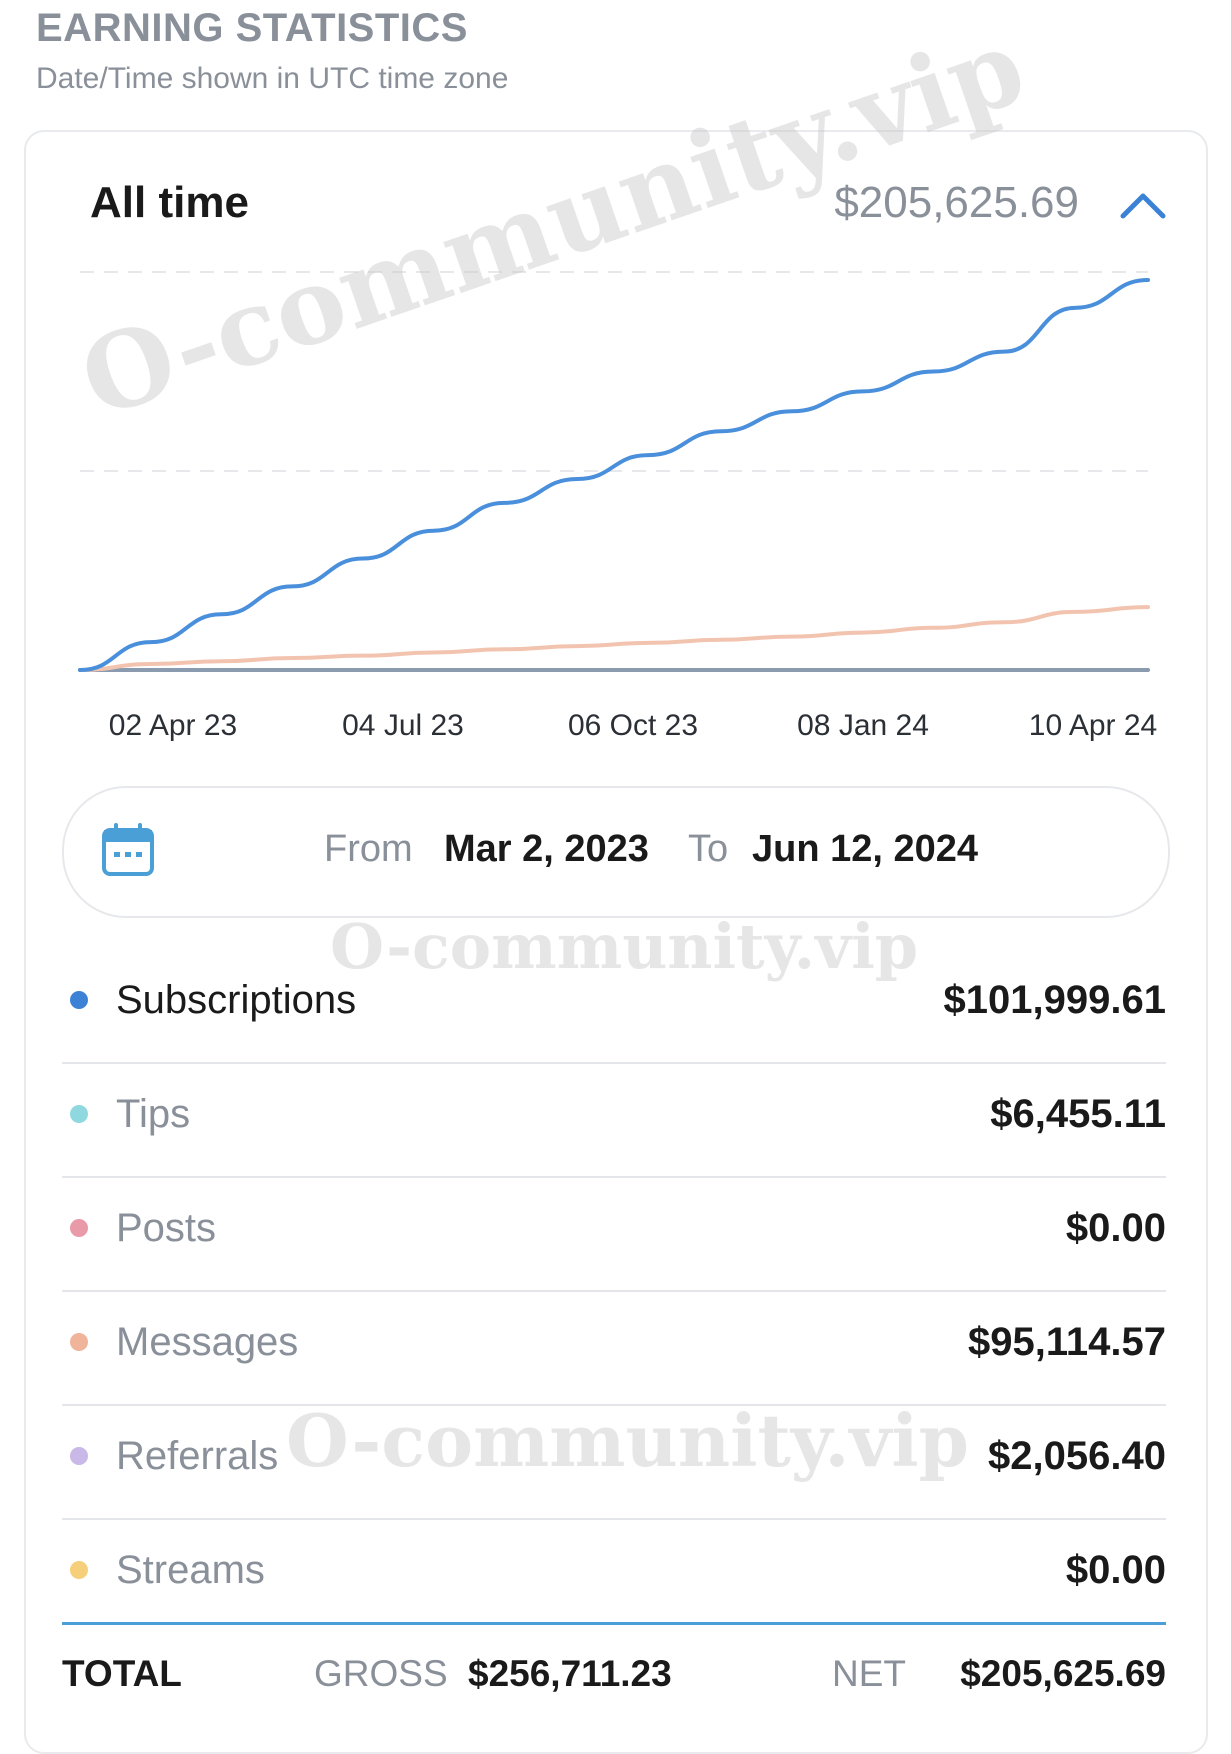  What do you see at coordinates (869, 1673) in the screenshot?
I see `net-label: NET` at bounding box center [869, 1673].